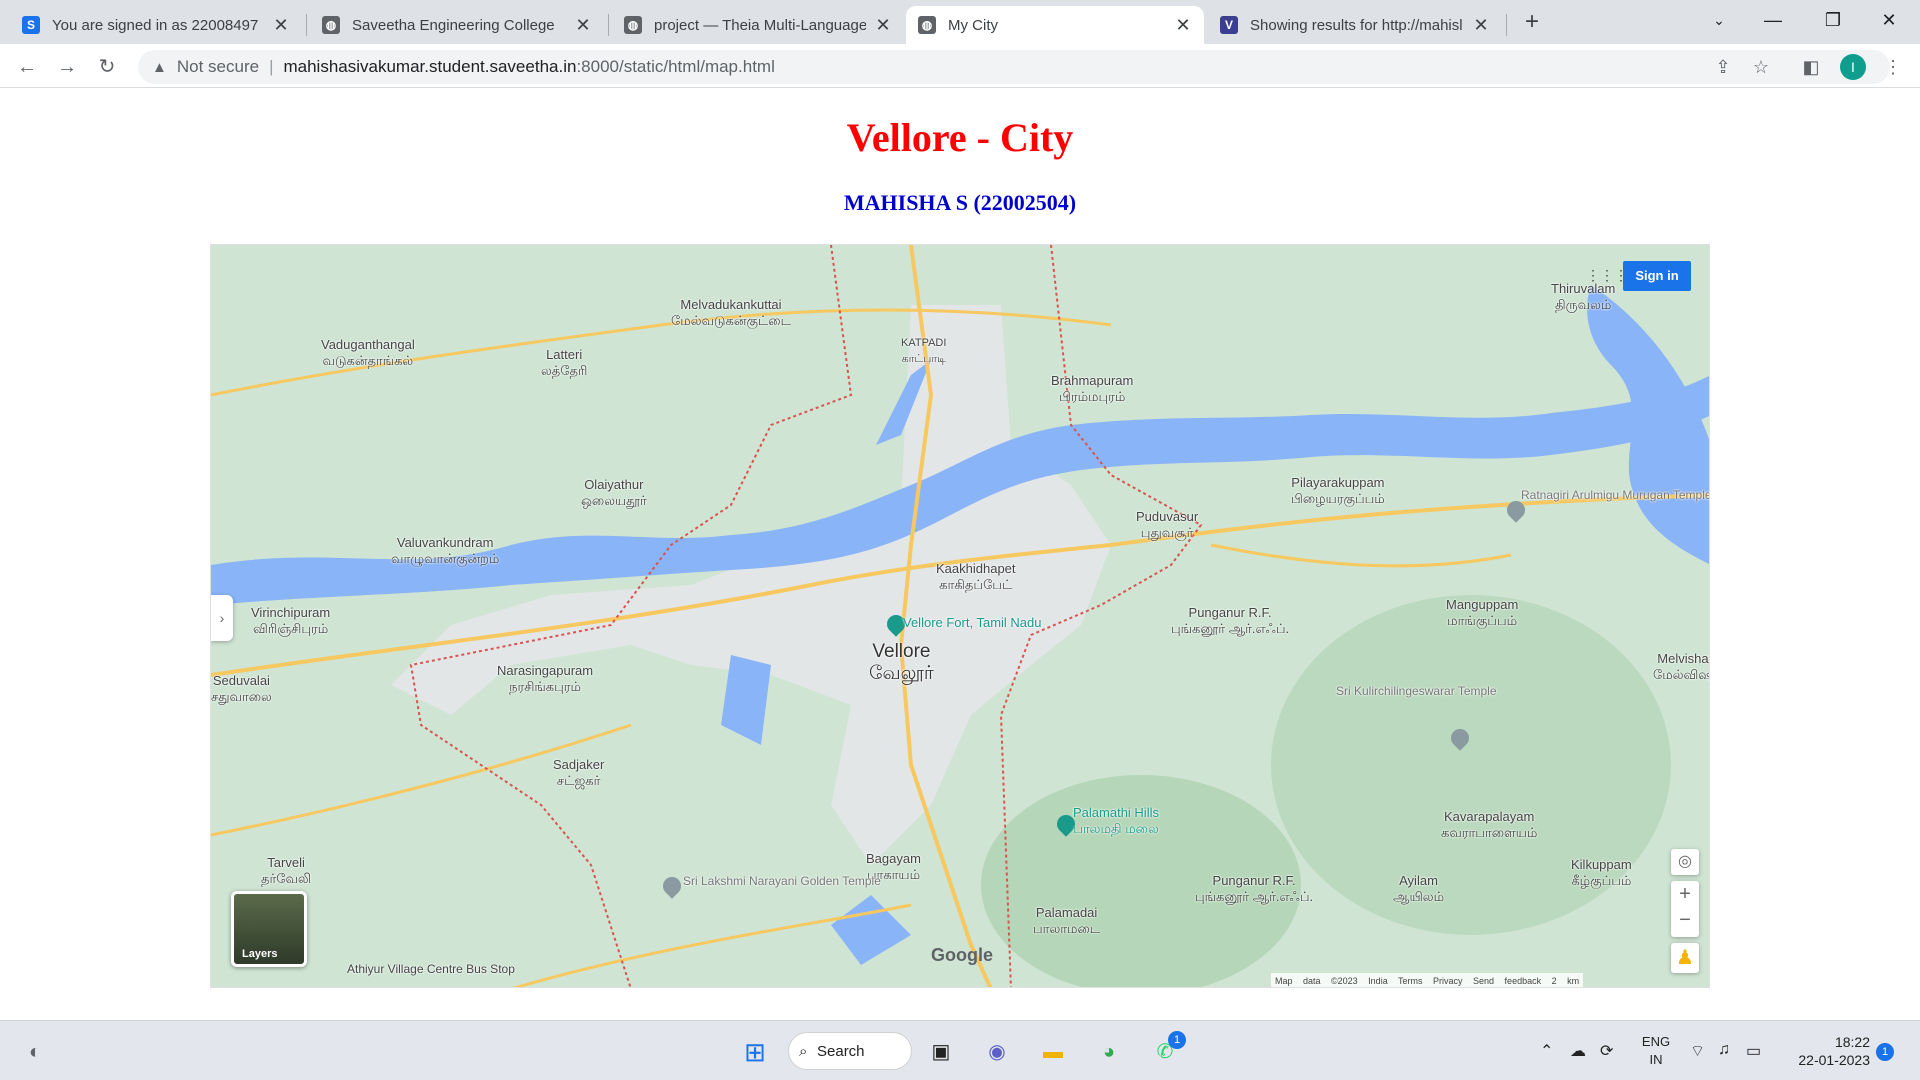 The height and width of the screenshot is (1080, 1920). What do you see at coordinates (1889, 20) in the screenshot?
I see `close-window-button: ✕` at bounding box center [1889, 20].